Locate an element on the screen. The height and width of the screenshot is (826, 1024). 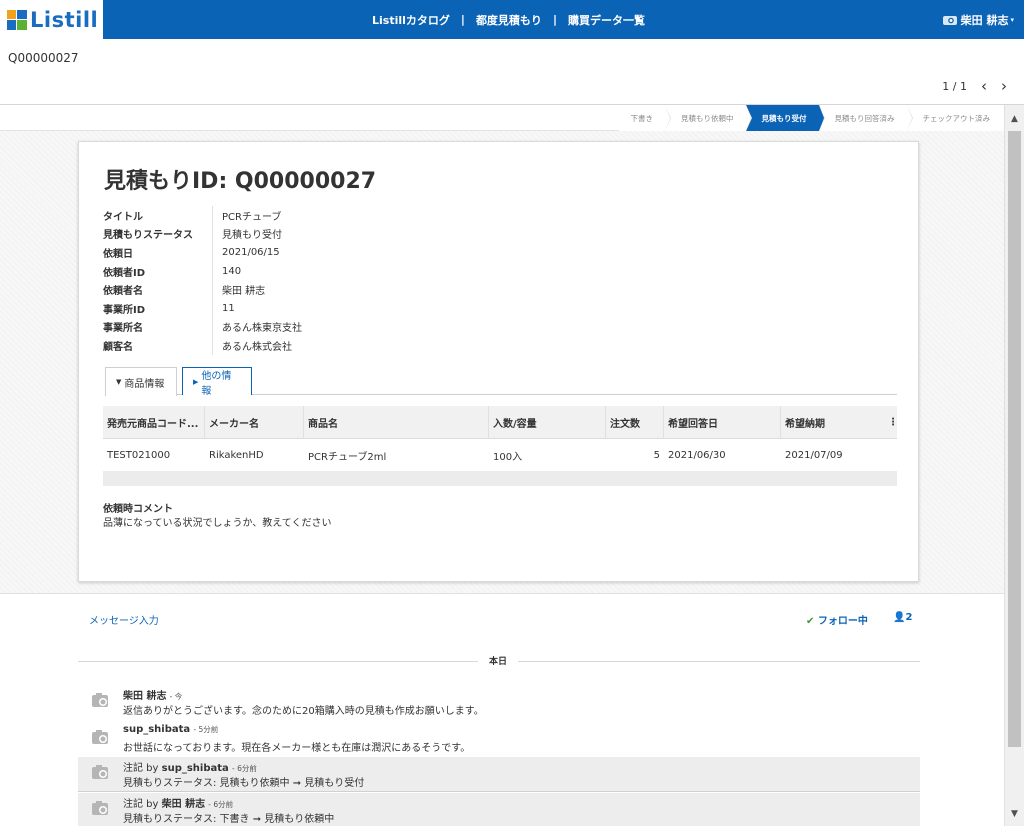
step-answered: 見積もり回答済み is located at coordinates (865, 118).